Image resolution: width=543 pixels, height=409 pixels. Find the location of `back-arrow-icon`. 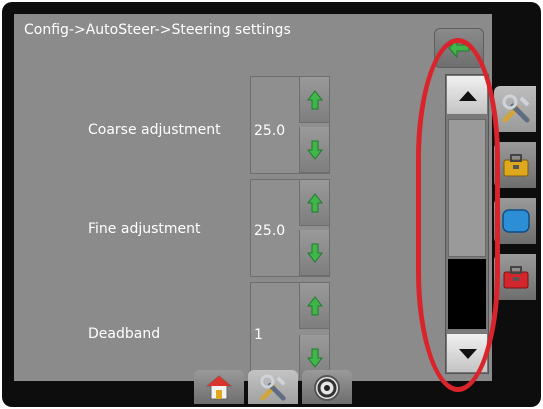

back-arrow-icon is located at coordinates (459, 48).